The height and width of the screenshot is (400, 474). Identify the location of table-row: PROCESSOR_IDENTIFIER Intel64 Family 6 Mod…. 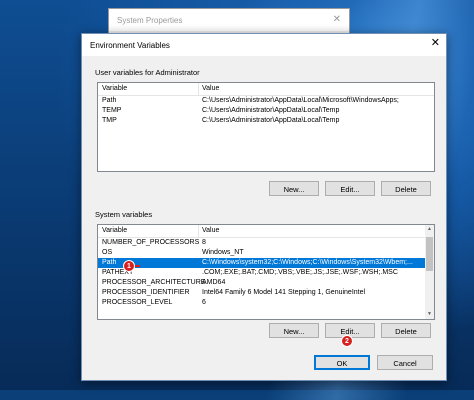
(261, 293).